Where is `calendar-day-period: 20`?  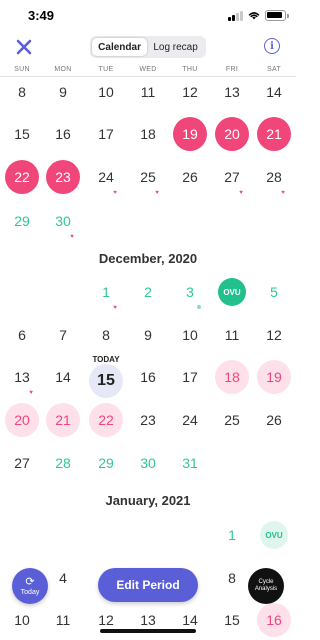 calendar-day-period: 20 is located at coordinates (232, 134).